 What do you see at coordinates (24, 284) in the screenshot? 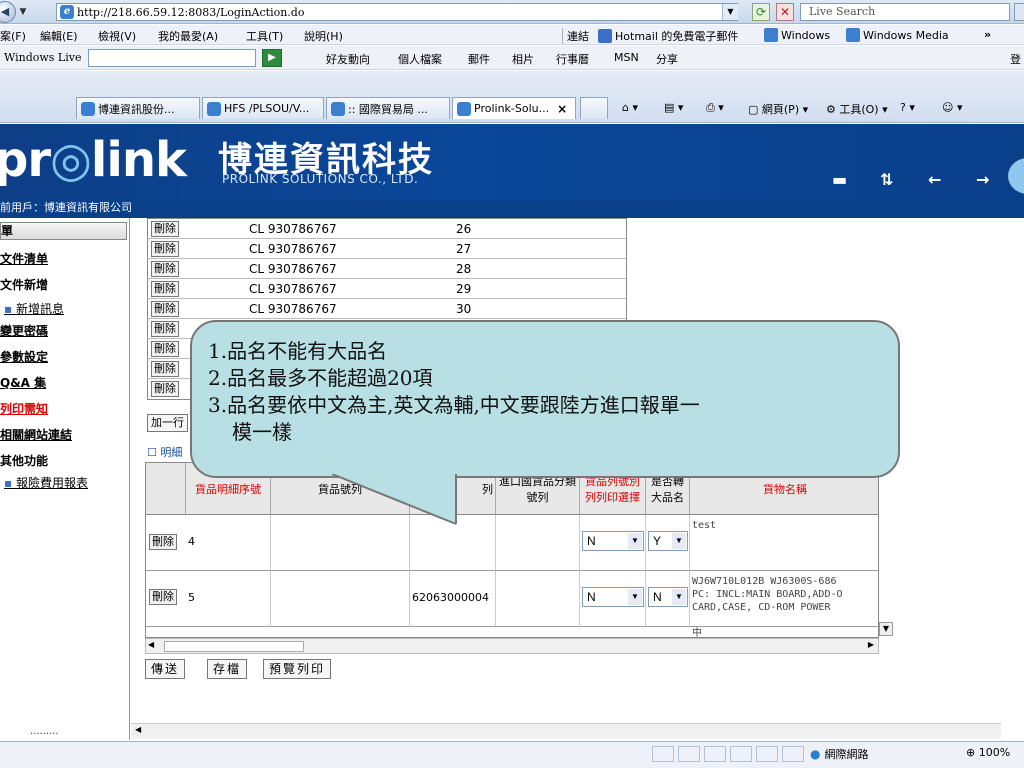
I see `nav-document-new: 文件新增` at bounding box center [24, 284].